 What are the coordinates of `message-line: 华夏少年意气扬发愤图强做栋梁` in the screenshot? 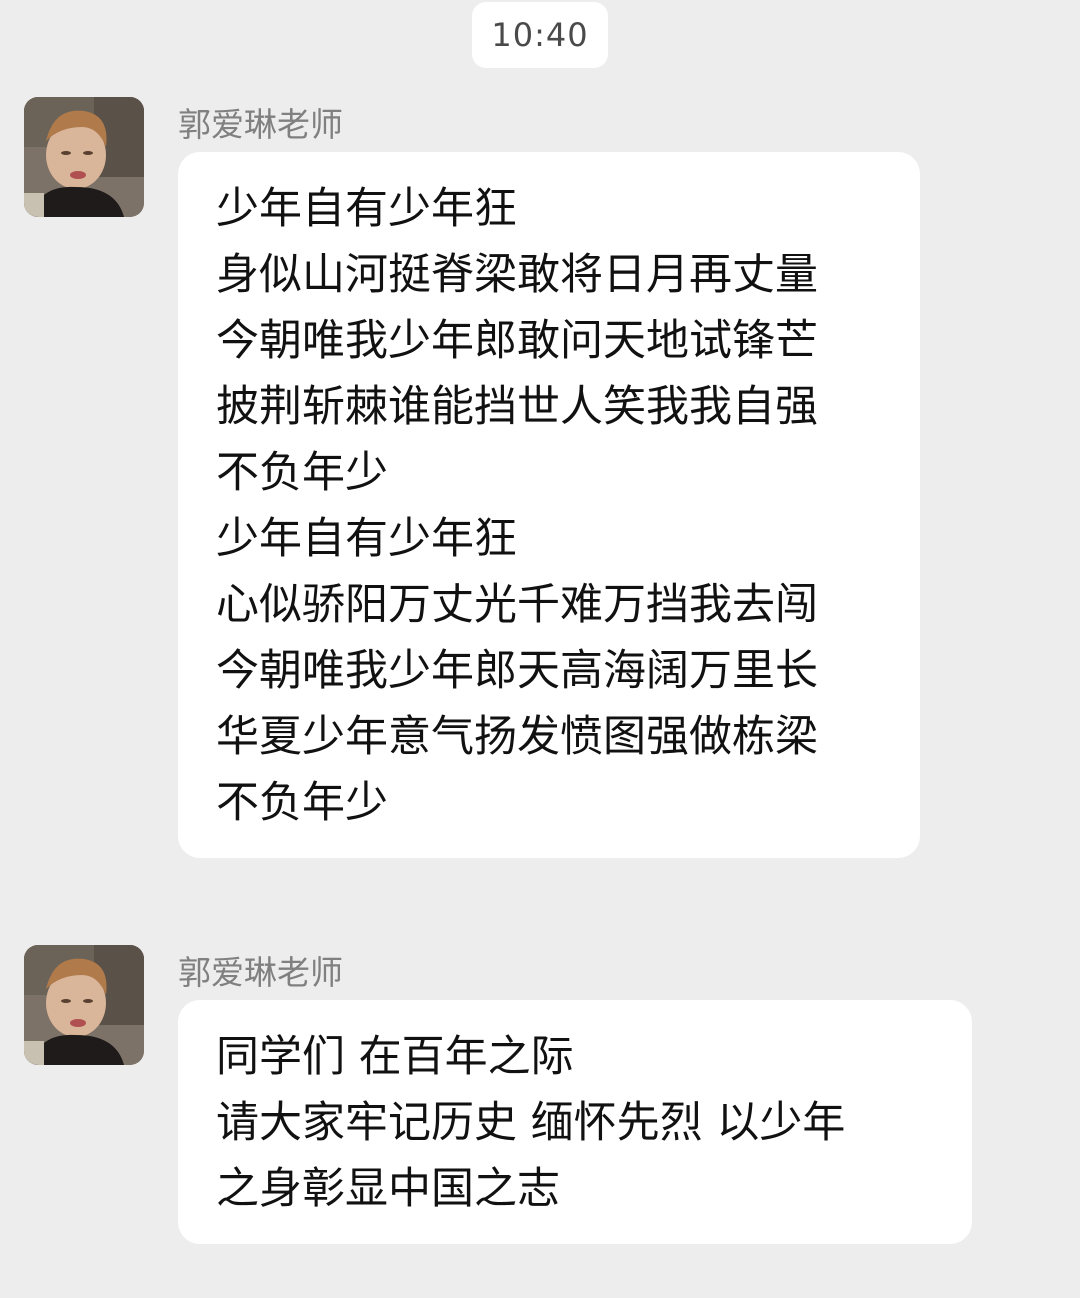 It's located at (517, 737).